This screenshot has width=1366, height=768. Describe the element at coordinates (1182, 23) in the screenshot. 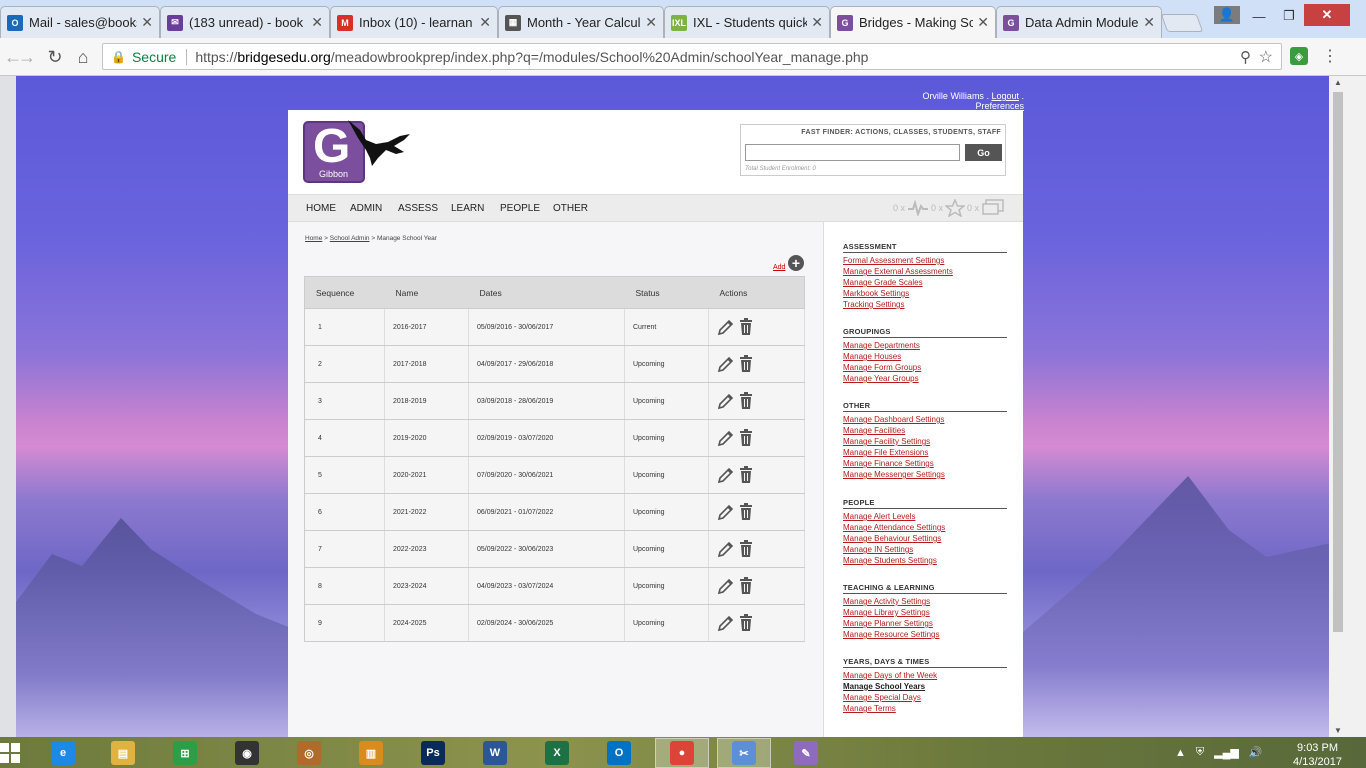

I see `new-tab-button` at that location.